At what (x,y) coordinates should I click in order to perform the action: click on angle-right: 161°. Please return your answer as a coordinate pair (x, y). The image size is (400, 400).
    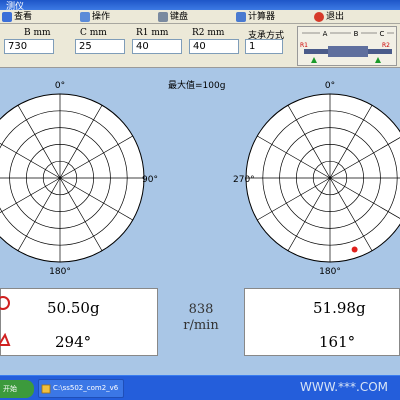
    Looking at the image, I should click on (337, 342).